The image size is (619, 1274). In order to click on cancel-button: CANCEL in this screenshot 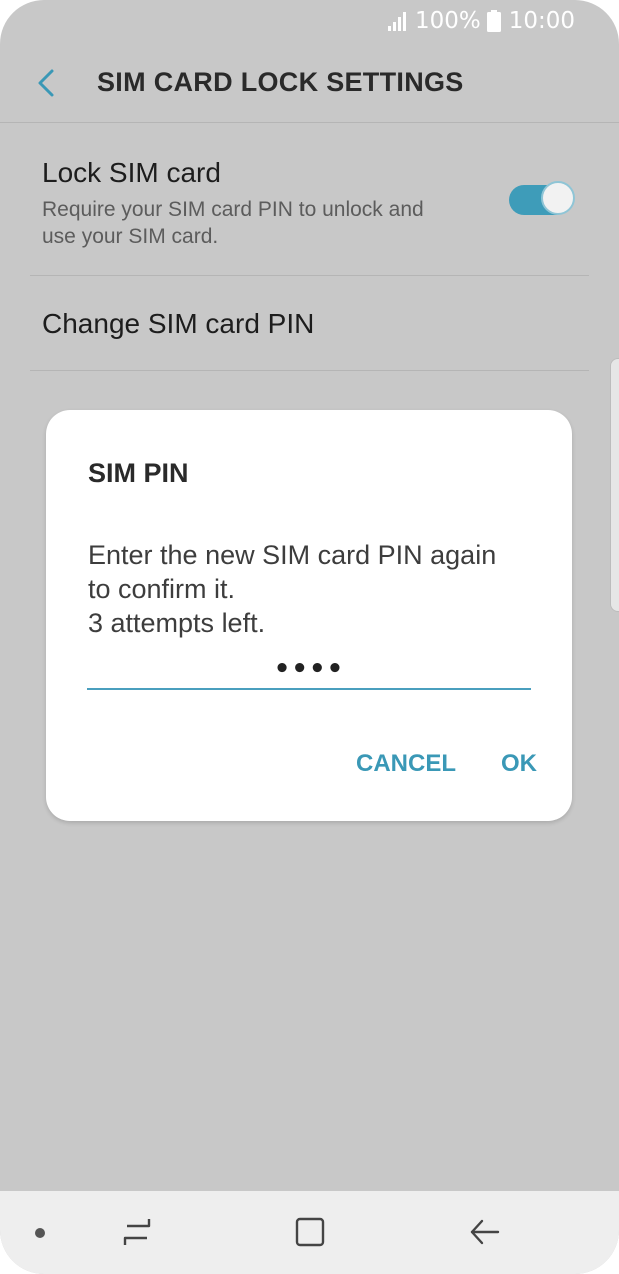, I will do `click(406, 764)`.